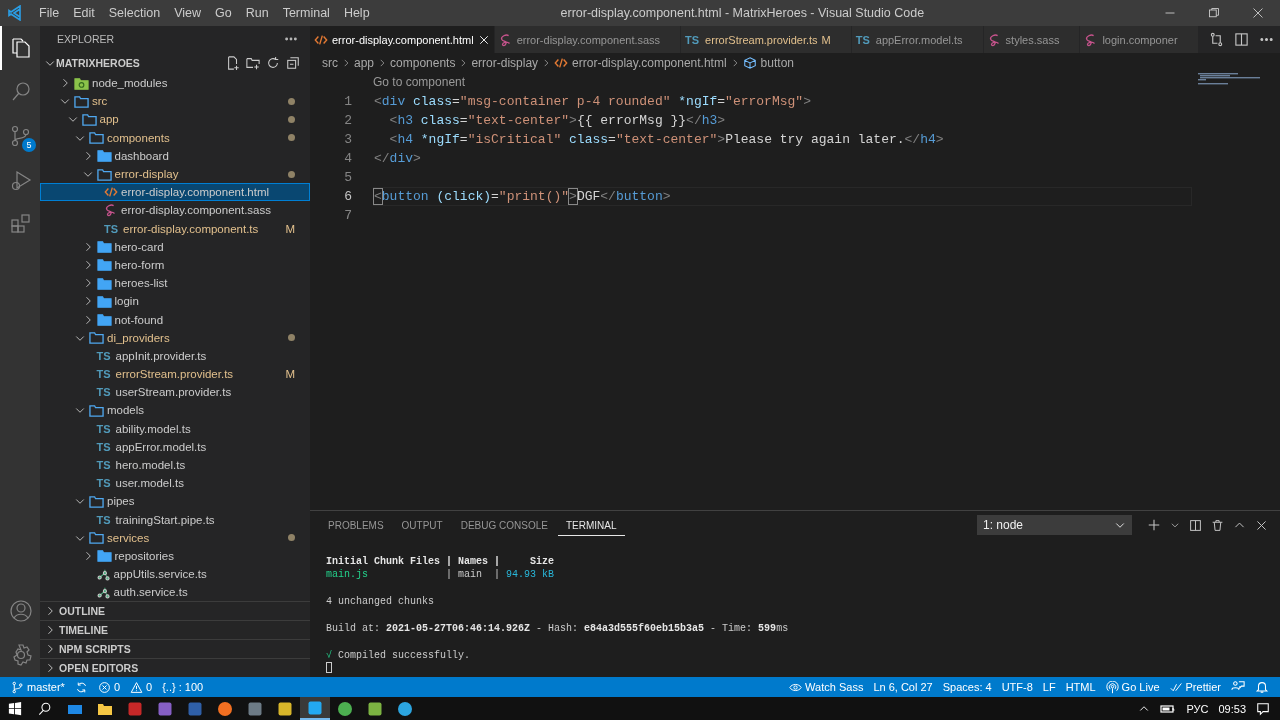 This screenshot has height=720, width=1280. I want to click on terminal-dropdown: 1: node, so click(1054, 525).